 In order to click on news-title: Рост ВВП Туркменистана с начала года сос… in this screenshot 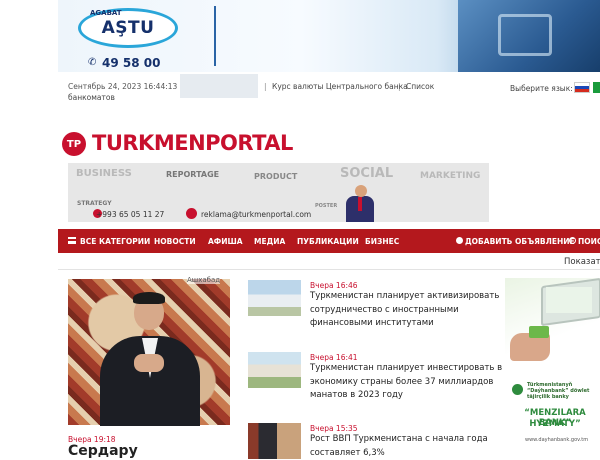, I will do `click(413, 446)`.